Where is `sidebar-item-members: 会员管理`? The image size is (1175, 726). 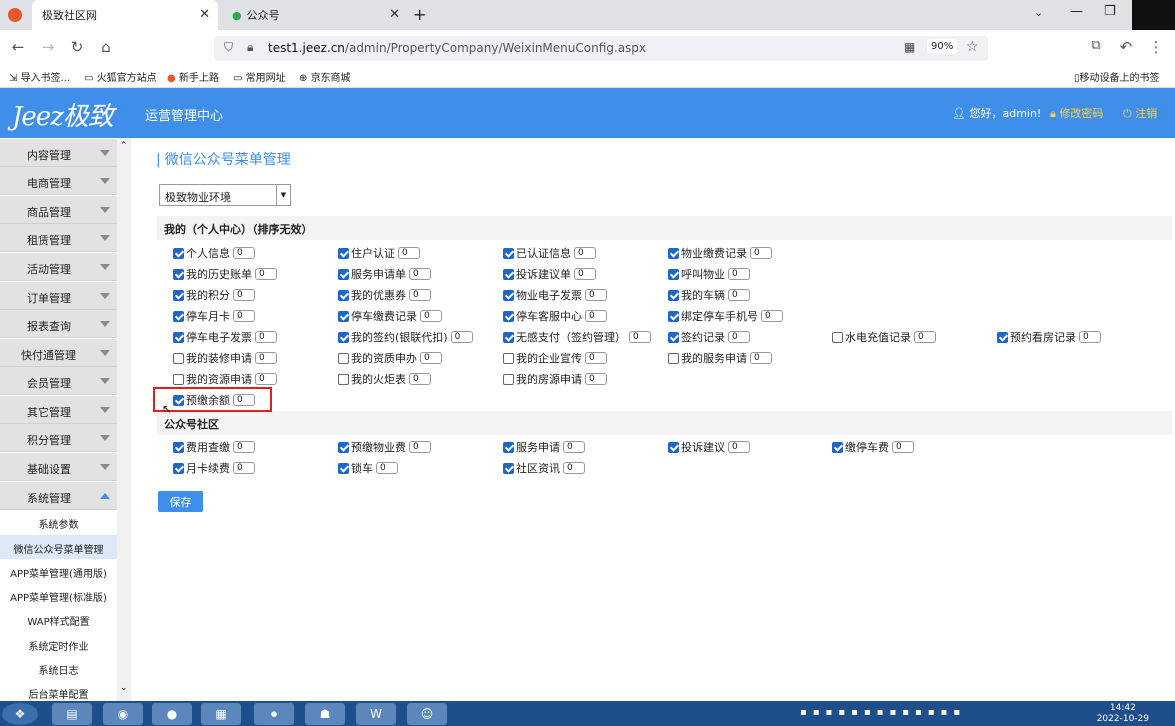
sidebar-item-members: 会员管理 is located at coordinates (58, 381).